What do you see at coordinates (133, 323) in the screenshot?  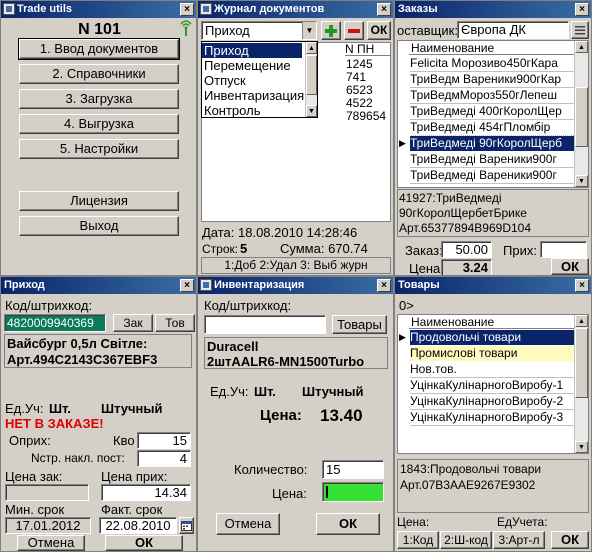 I see `order-button: Зак` at bounding box center [133, 323].